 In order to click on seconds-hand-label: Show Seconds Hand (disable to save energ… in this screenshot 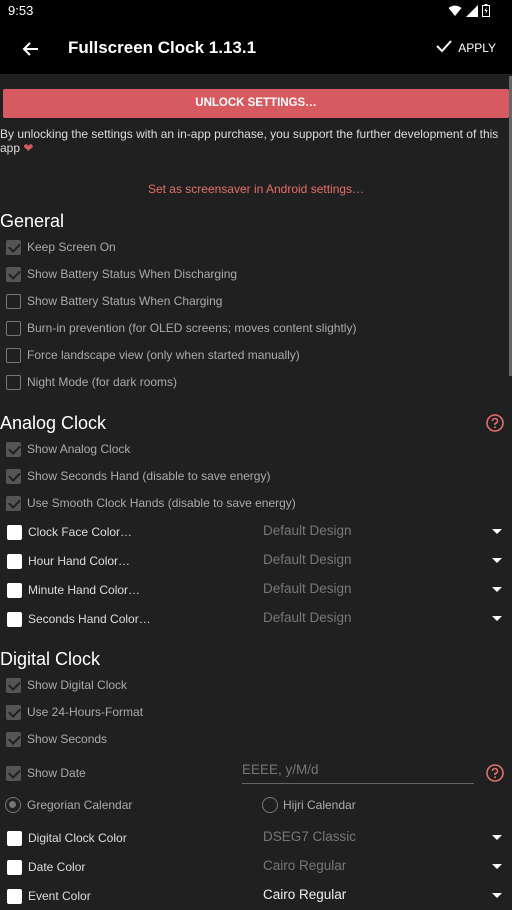, I will do `click(149, 476)`.